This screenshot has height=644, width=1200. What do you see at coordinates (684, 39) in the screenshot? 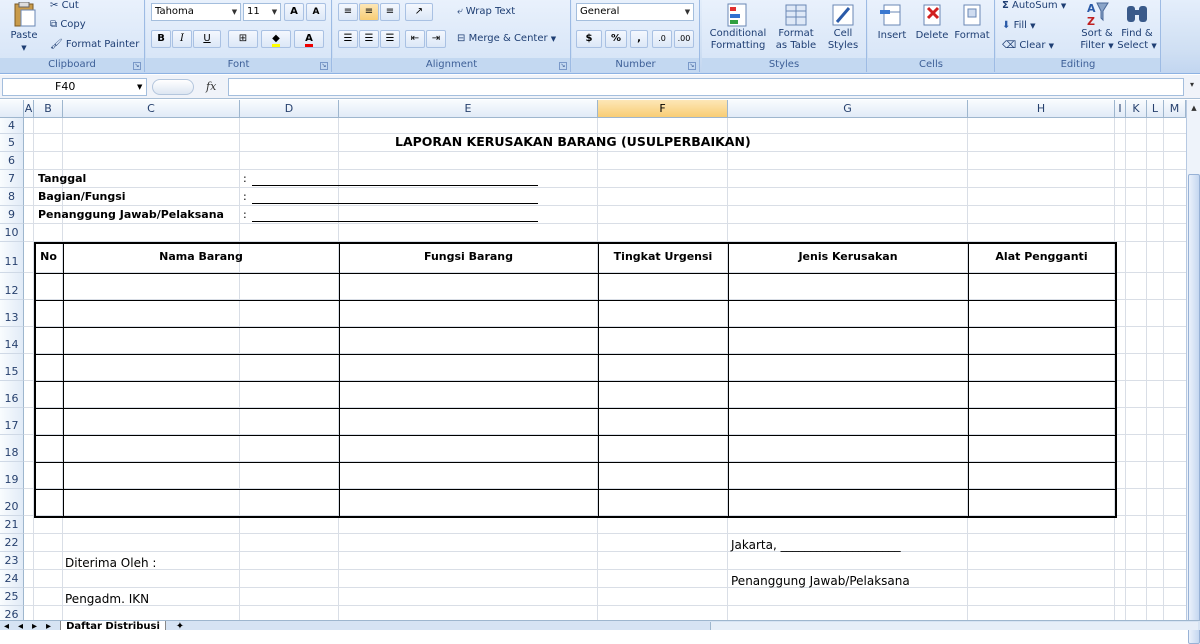
I see `decrease-decimal-button: .00` at bounding box center [684, 39].